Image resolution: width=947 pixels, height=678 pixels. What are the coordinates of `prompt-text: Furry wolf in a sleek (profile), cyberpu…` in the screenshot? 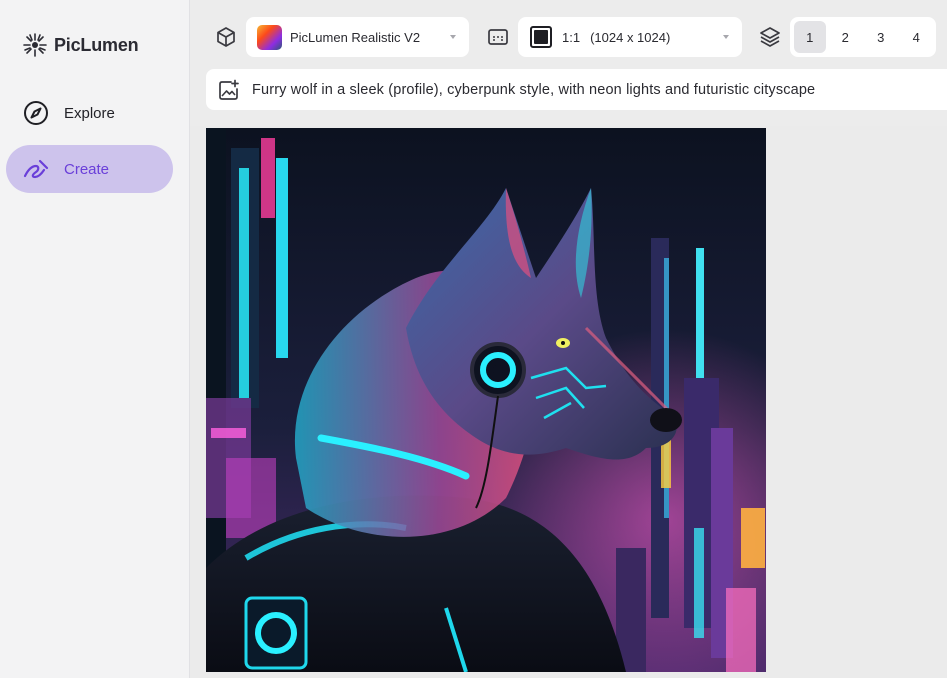 It's located at (534, 89).